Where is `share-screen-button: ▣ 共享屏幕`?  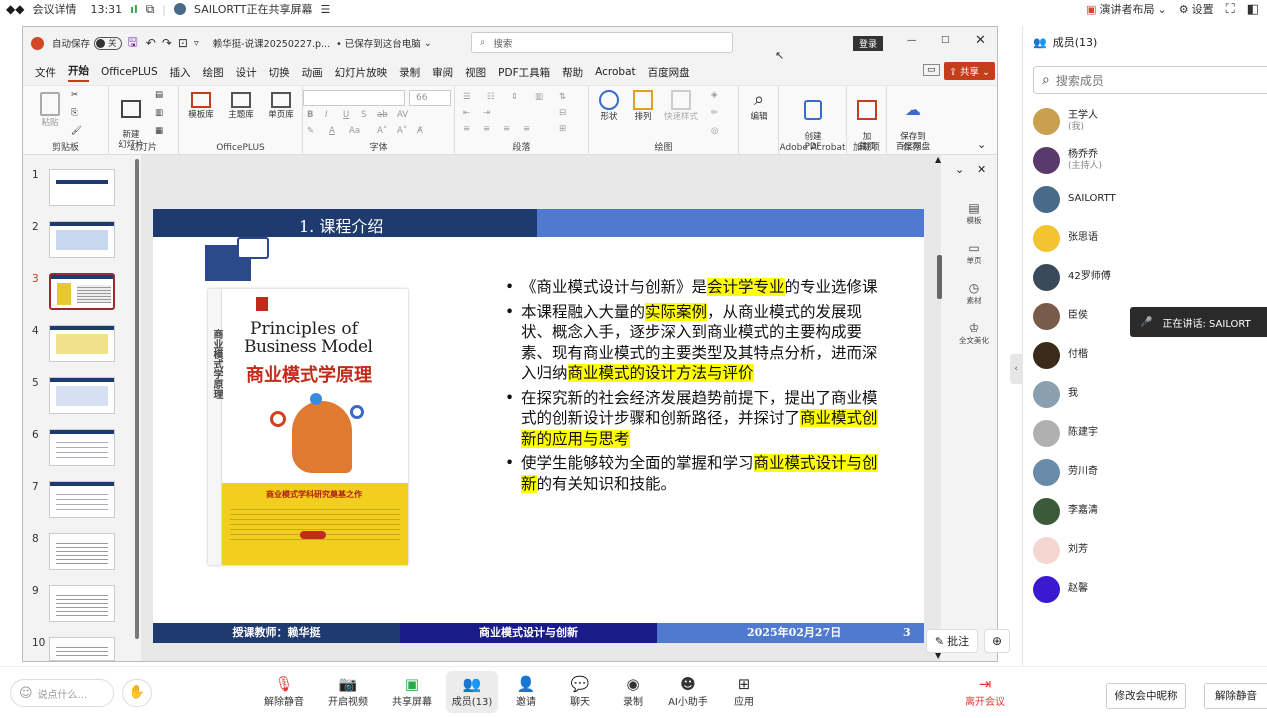
share-screen-button: ▣ 共享屏幕 is located at coordinates (412, 691).